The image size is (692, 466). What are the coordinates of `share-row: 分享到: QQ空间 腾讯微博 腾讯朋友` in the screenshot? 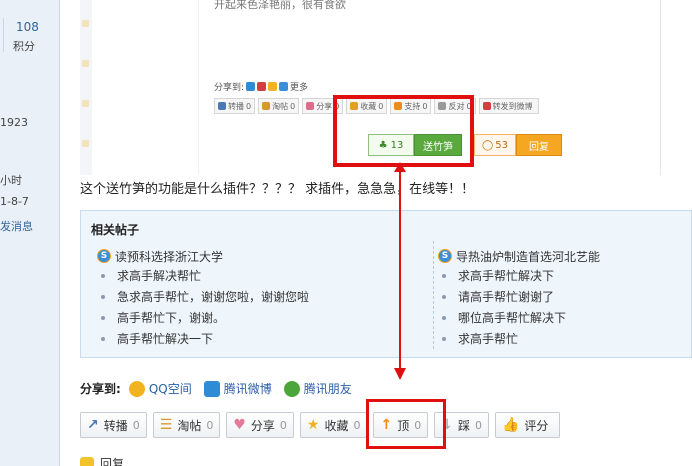 It's located at (222, 388).